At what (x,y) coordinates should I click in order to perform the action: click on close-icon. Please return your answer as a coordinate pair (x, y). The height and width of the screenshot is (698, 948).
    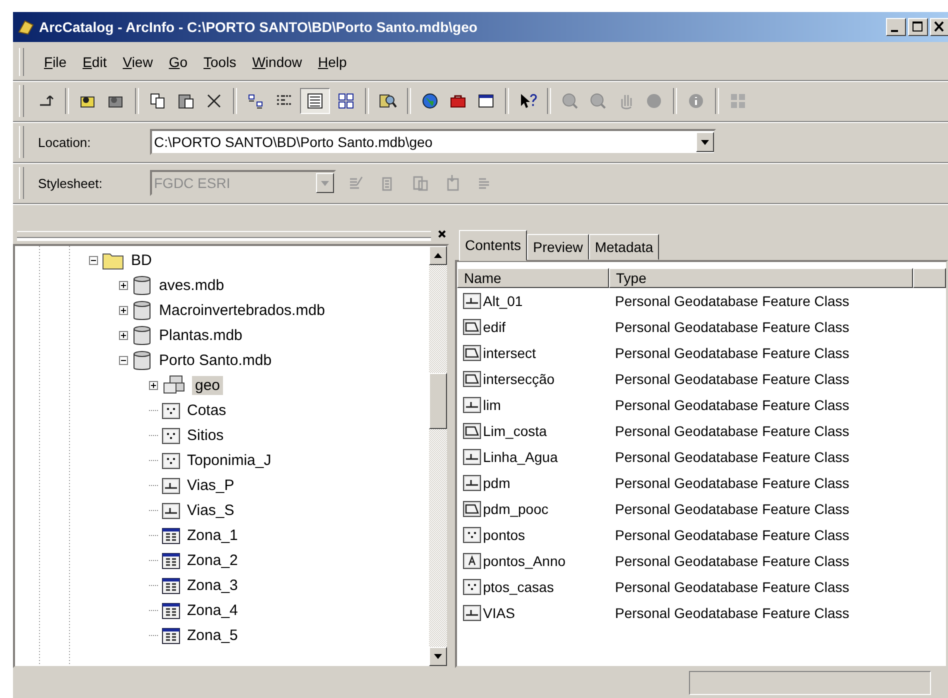
    Looking at the image, I should click on (939, 27).